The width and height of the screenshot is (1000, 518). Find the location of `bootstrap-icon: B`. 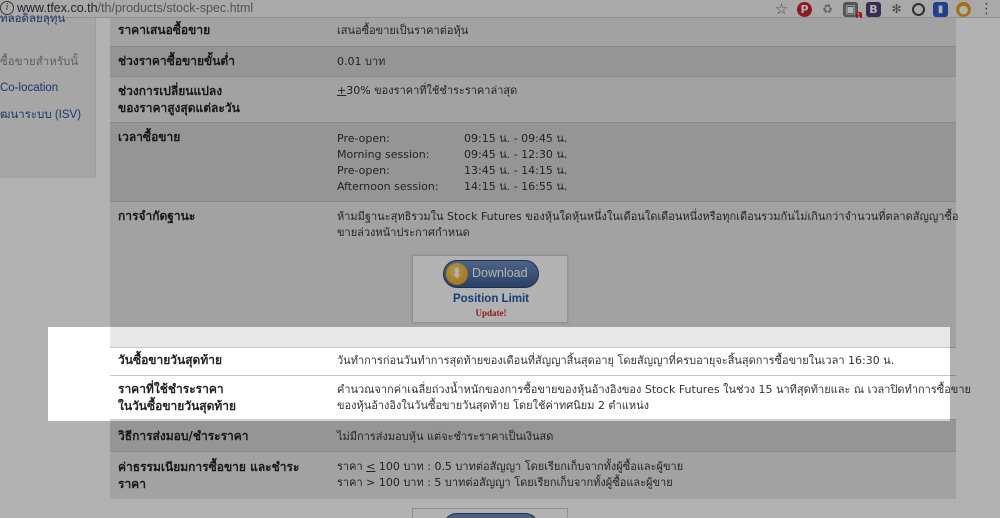

bootstrap-icon: B is located at coordinates (873, 9).